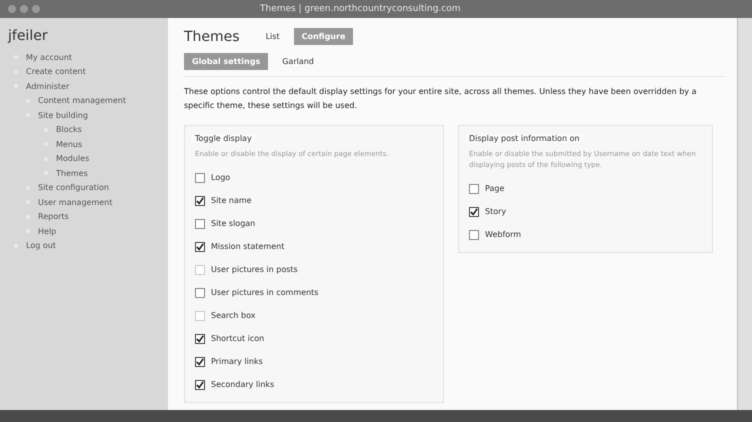 This screenshot has width=752, height=422. I want to click on checkbox-label: Site name, so click(231, 200).